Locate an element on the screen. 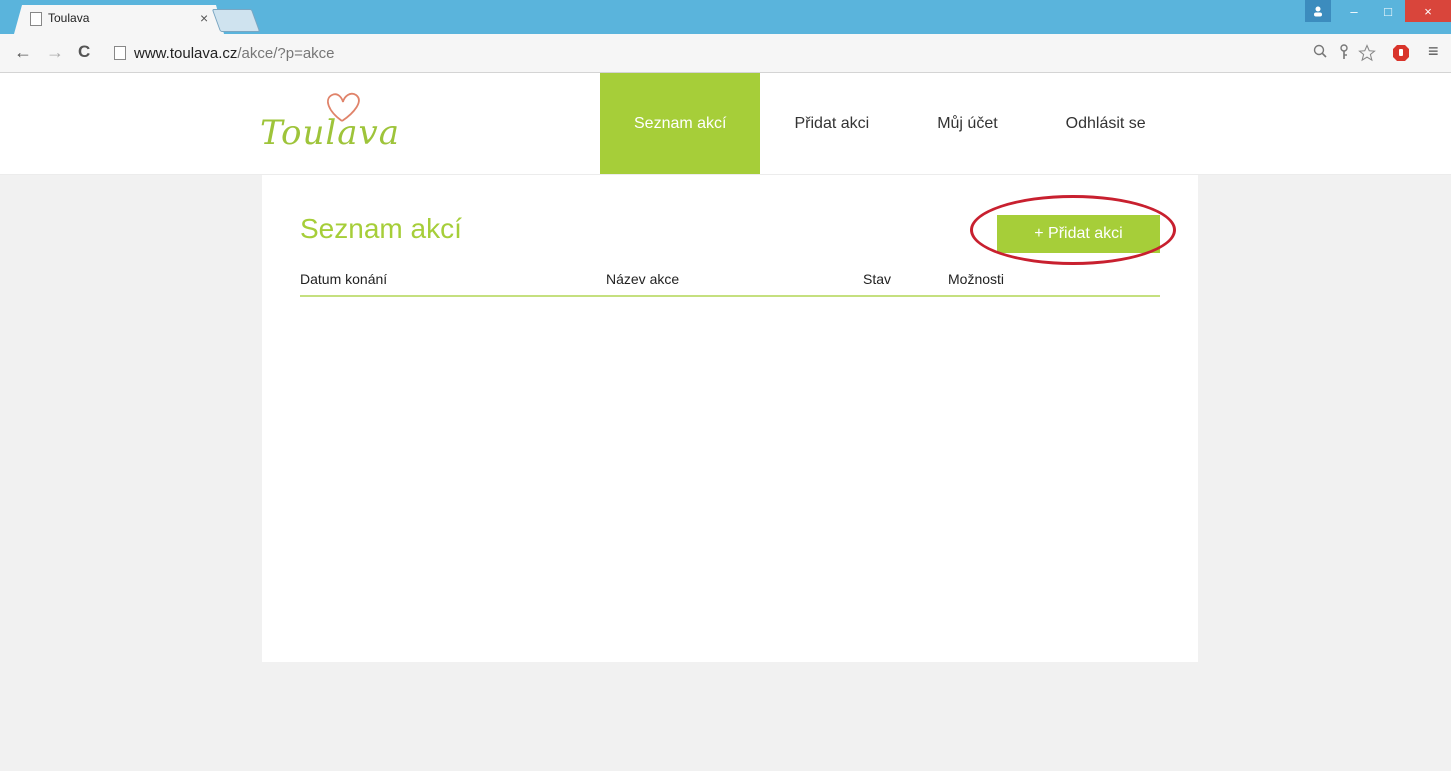 This screenshot has height=771, width=1451. adblock-icon is located at coordinates (1401, 55).